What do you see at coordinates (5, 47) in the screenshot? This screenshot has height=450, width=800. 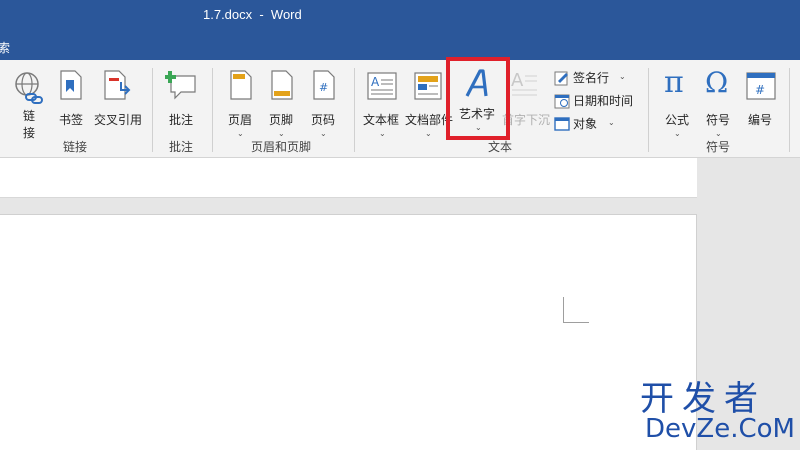 I see `tab-search-partial: 索` at bounding box center [5, 47].